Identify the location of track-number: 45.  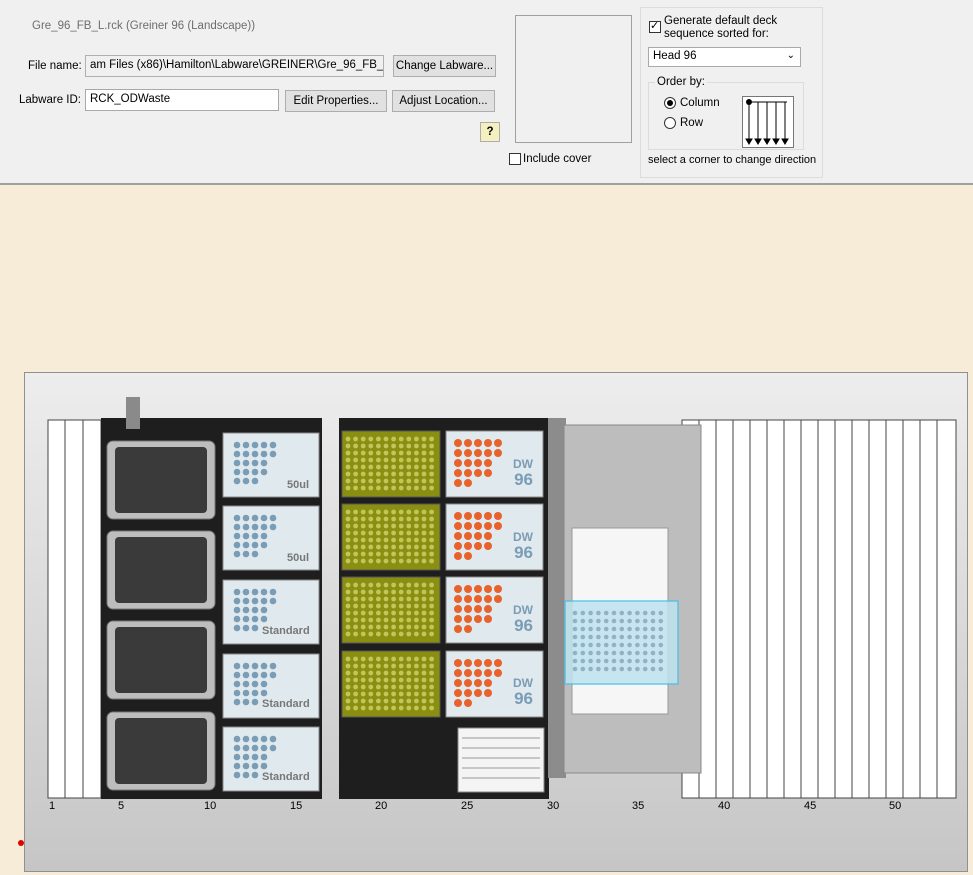
(810, 806).